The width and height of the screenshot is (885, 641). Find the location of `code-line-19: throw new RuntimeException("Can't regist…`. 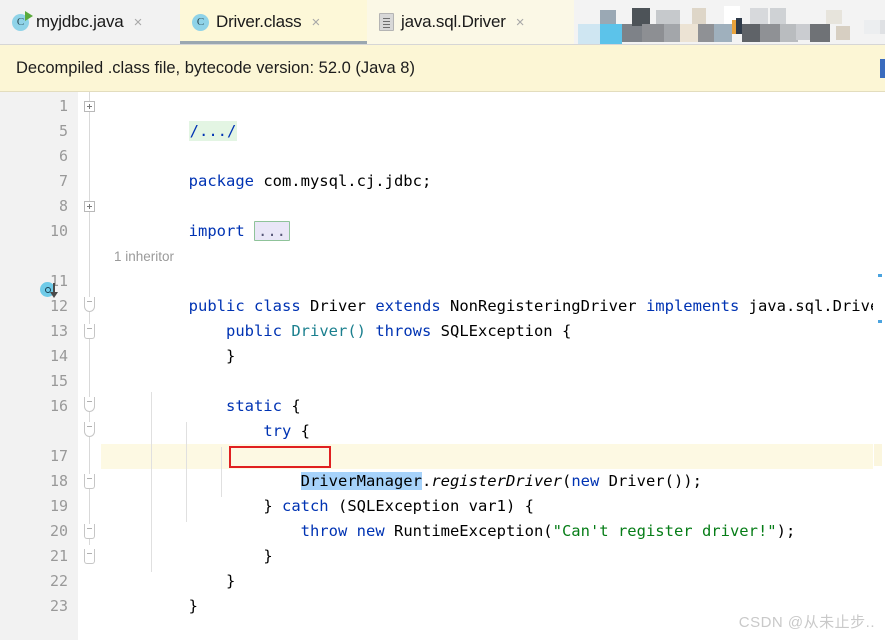

code-line-19: throw new RuntimeException("Can't regist… is located at coordinates (493, 517).